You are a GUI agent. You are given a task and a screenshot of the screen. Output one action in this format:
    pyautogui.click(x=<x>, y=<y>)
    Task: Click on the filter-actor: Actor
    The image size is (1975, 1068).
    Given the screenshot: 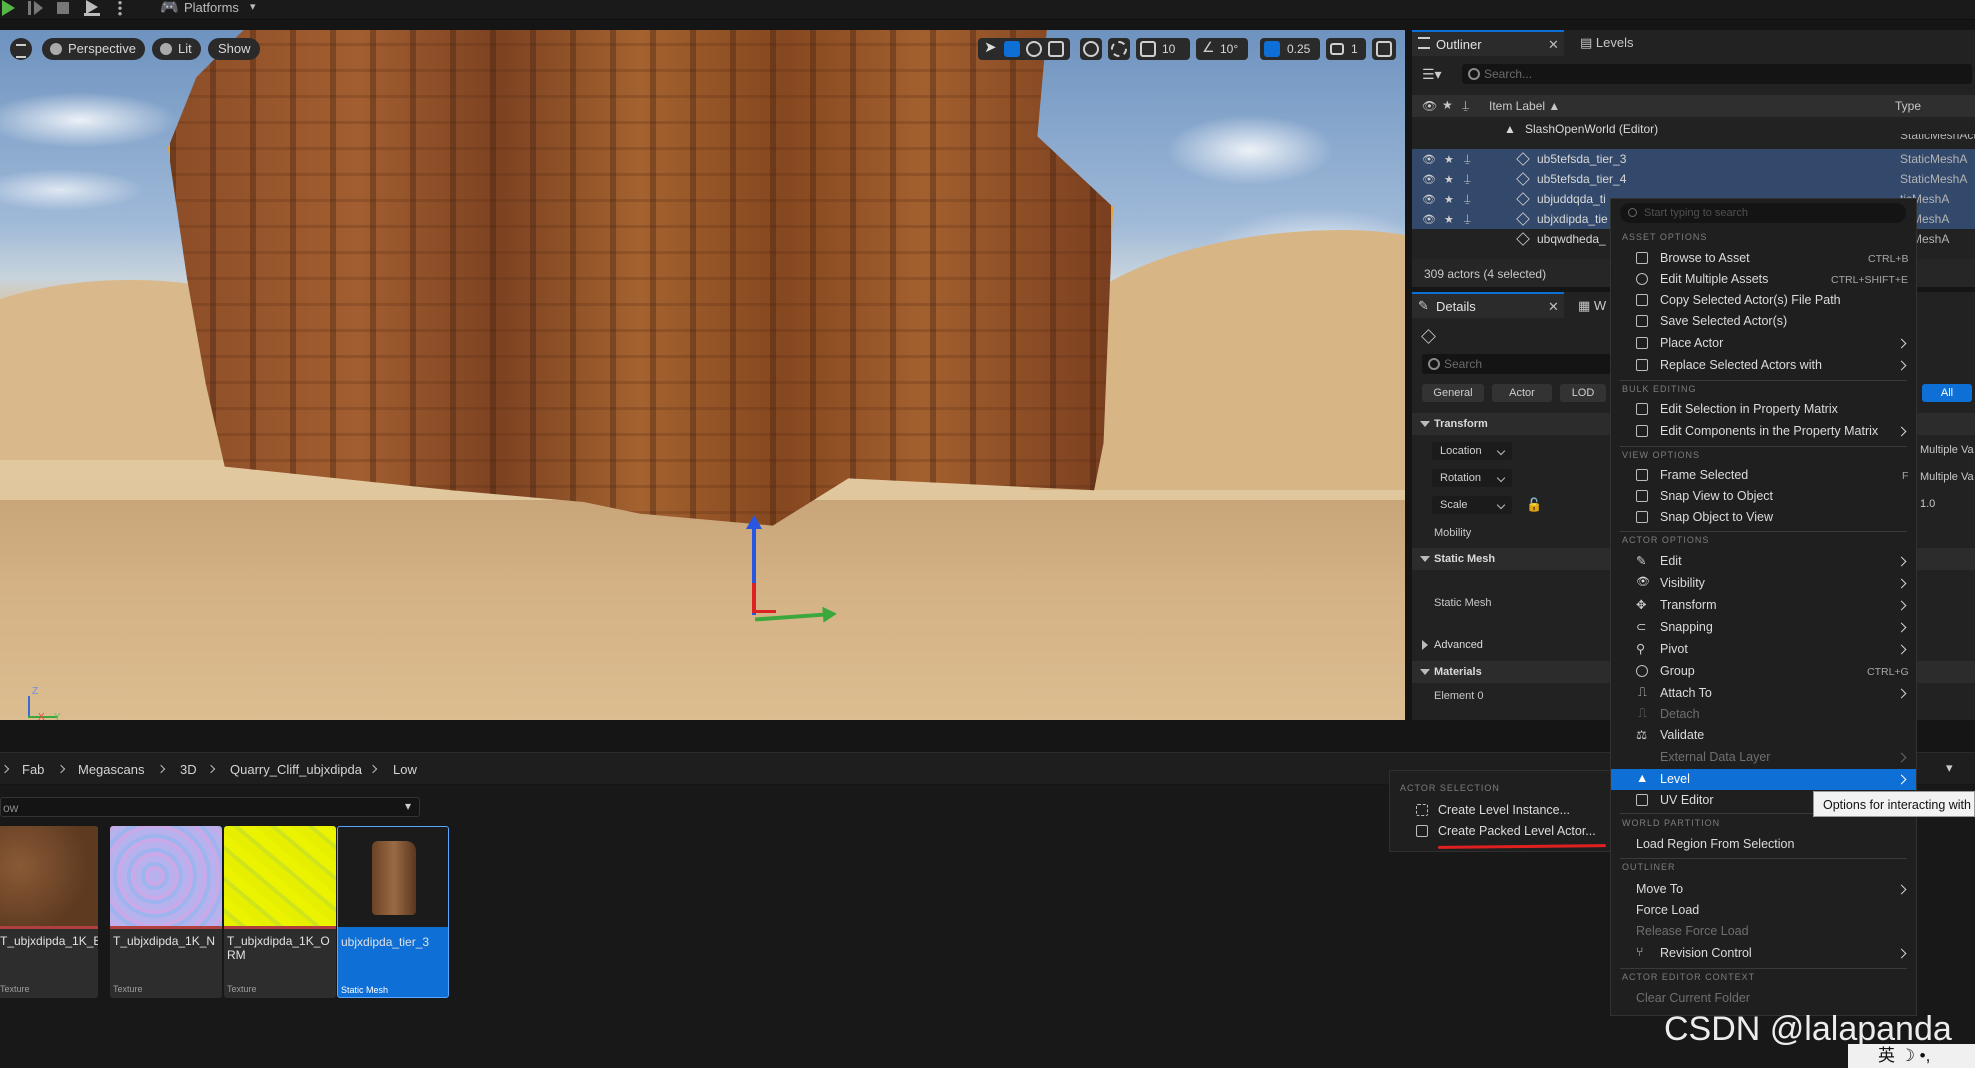 What is the action you would take?
    pyautogui.click(x=1522, y=393)
    